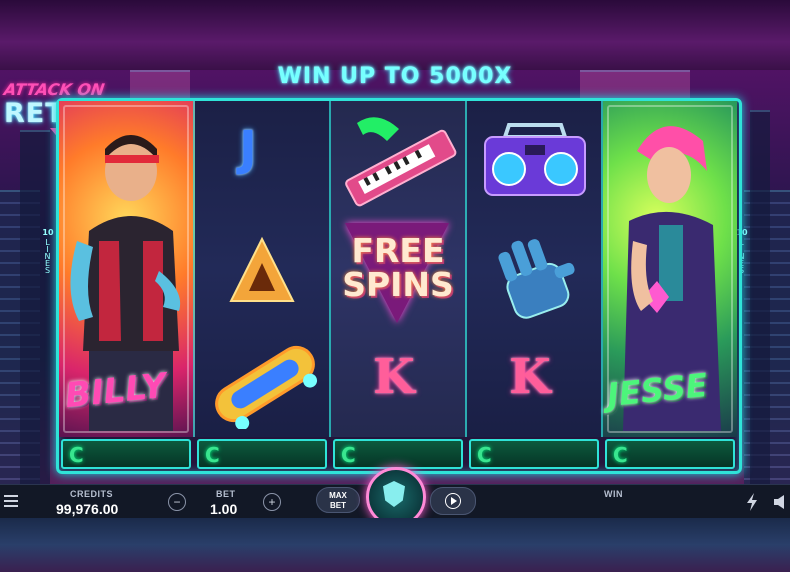 Image resolution: width=790 pixels, height=572 pixels. I want to click on free-spins-scatter: FREE SPINS, so click(398, 274).